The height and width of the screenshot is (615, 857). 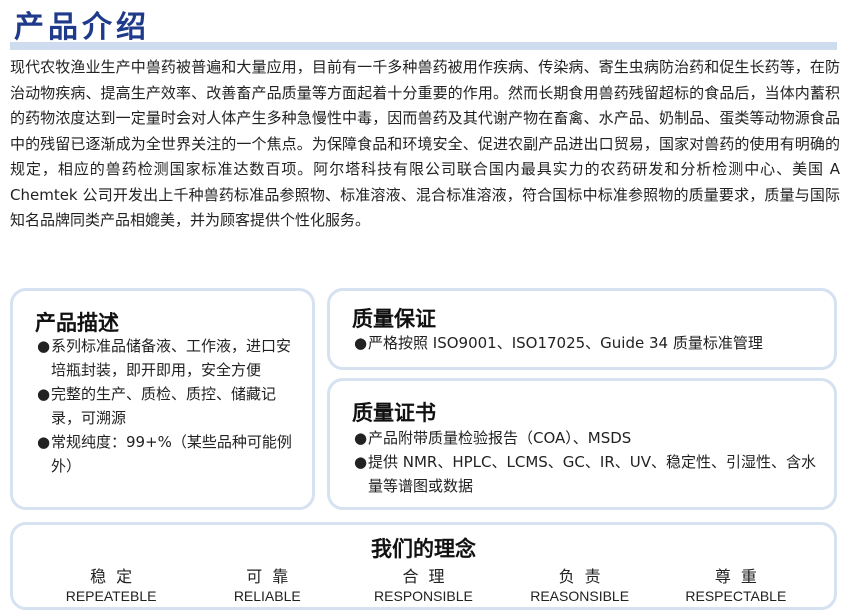 I want to click on list-item: ● 系列标准品储备液、工作液，进口安培瓶封装，即开即用，安全方便, so click(x=166, y=358).